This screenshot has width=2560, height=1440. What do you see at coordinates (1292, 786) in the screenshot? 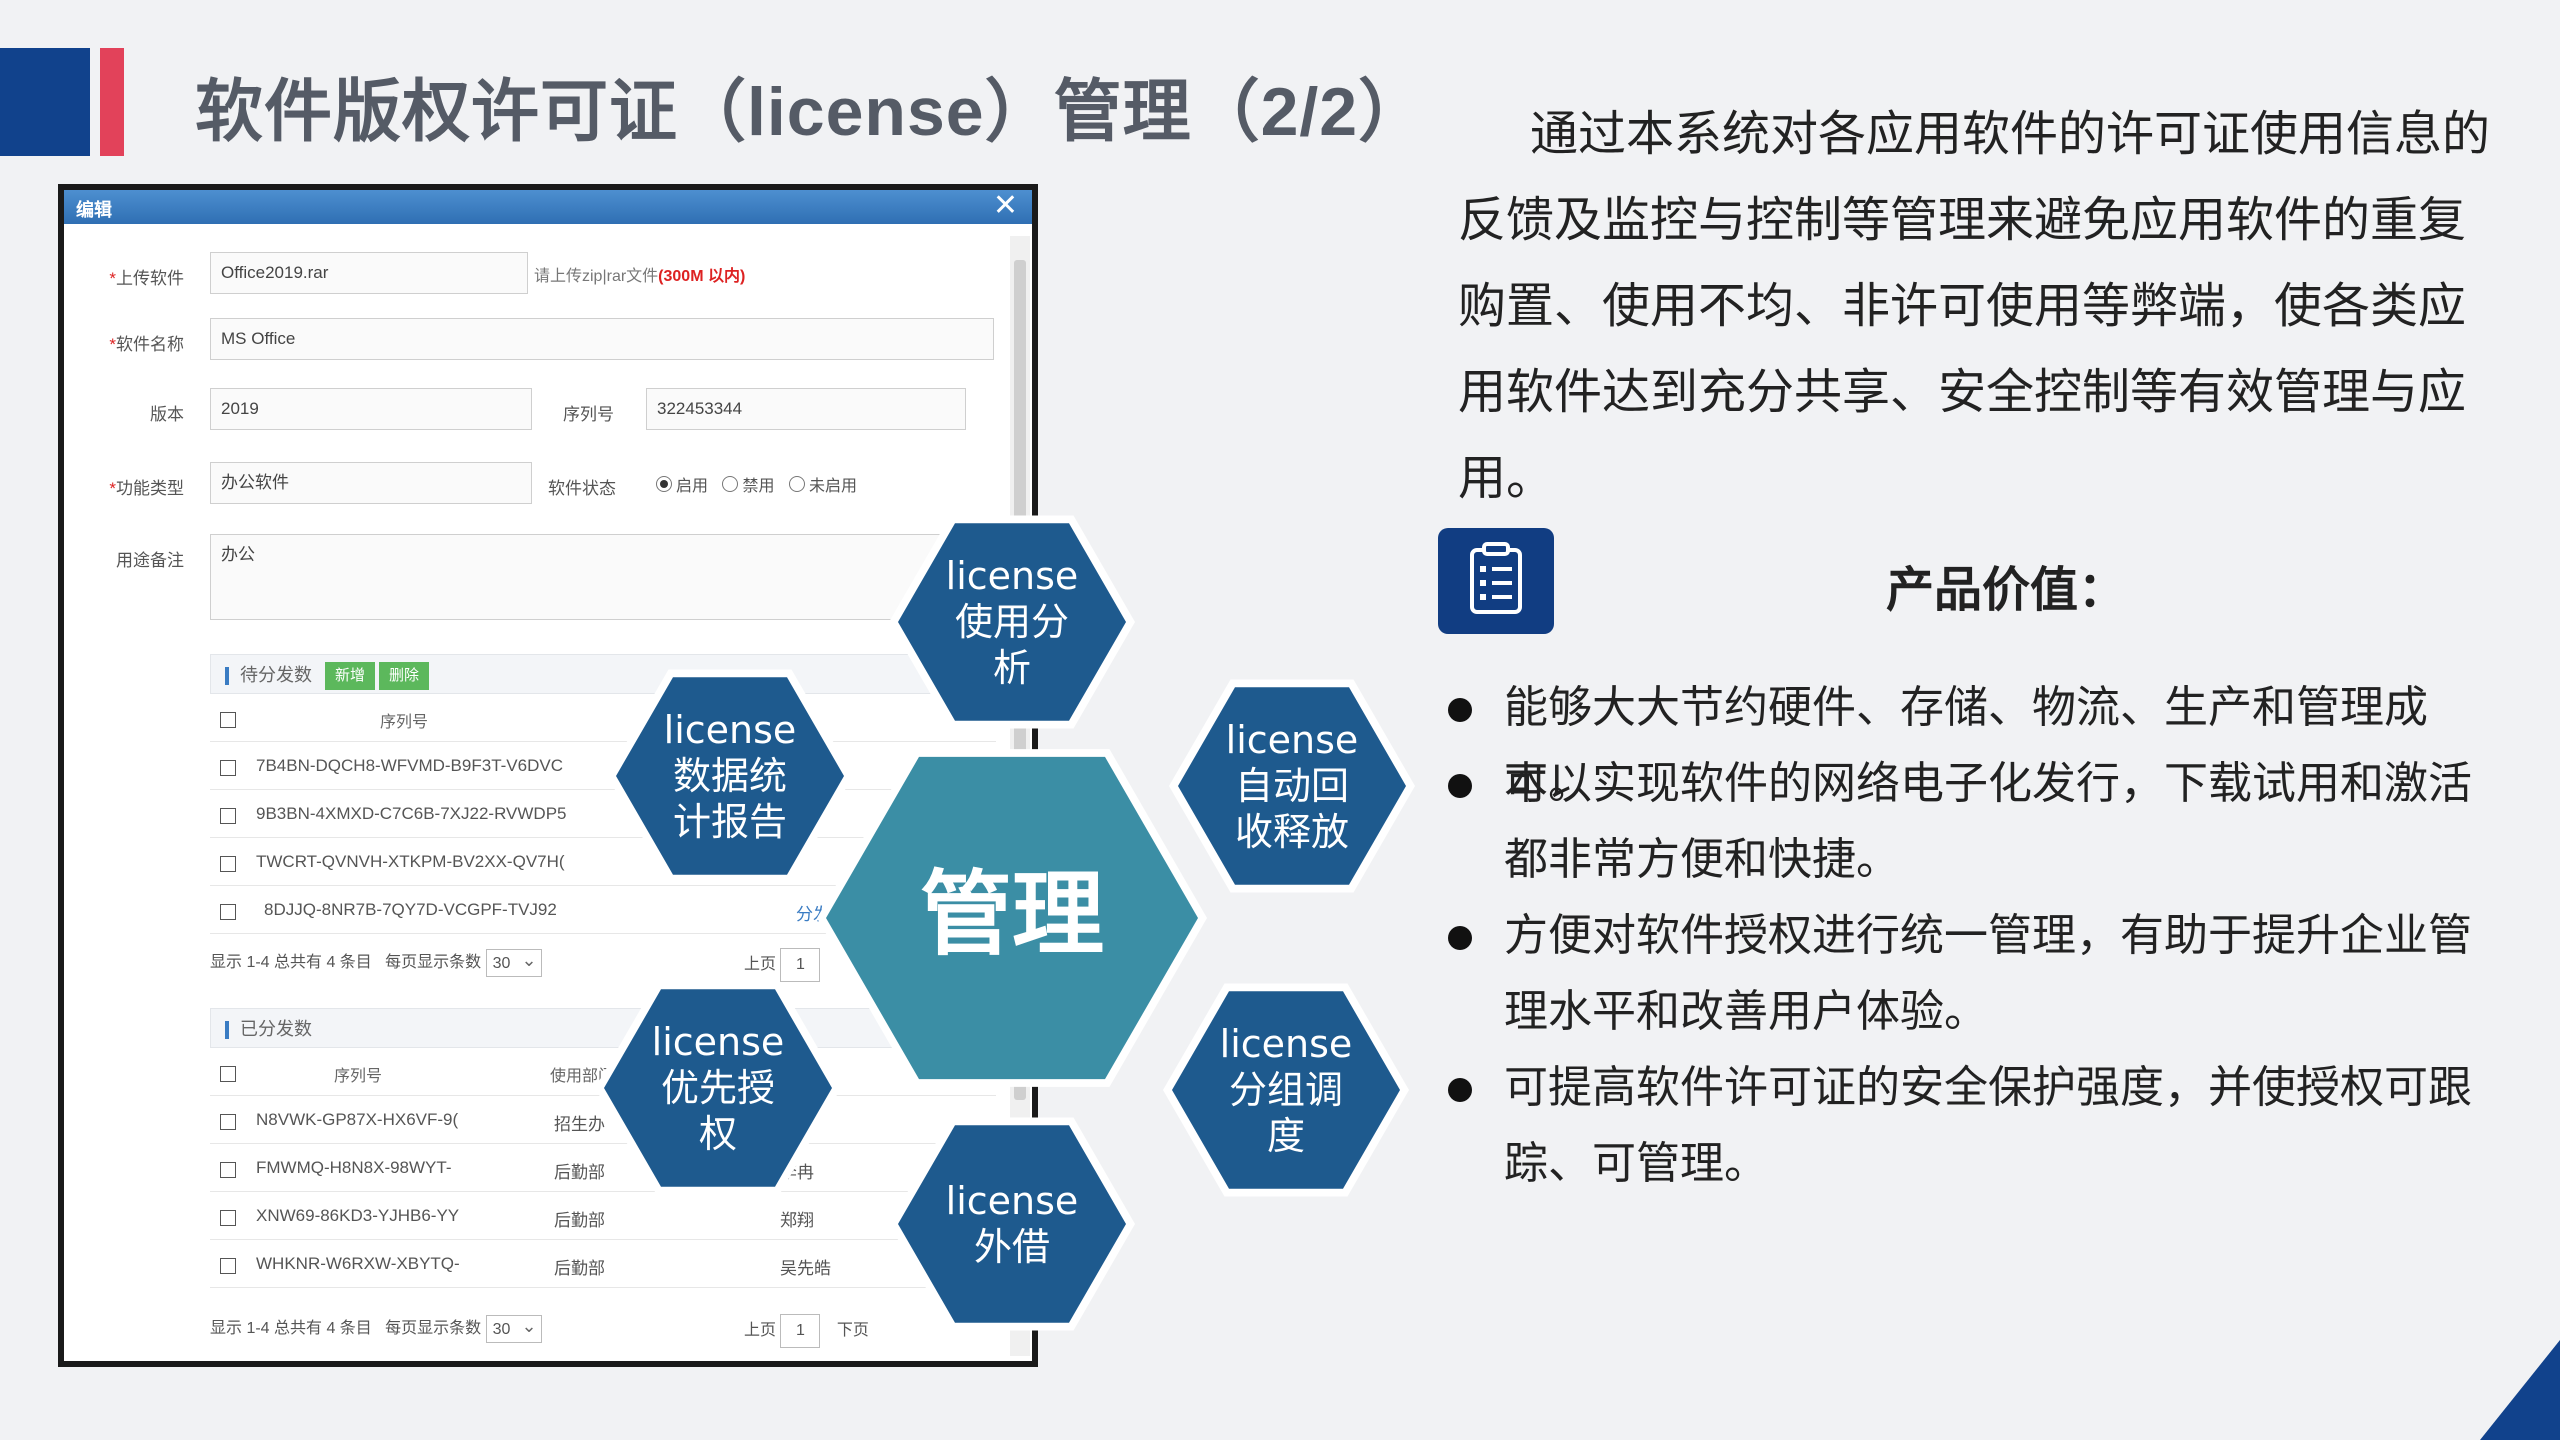
I see `hex-recycle-label: license 自动回 收释放` at bounding box center [1292, 786].